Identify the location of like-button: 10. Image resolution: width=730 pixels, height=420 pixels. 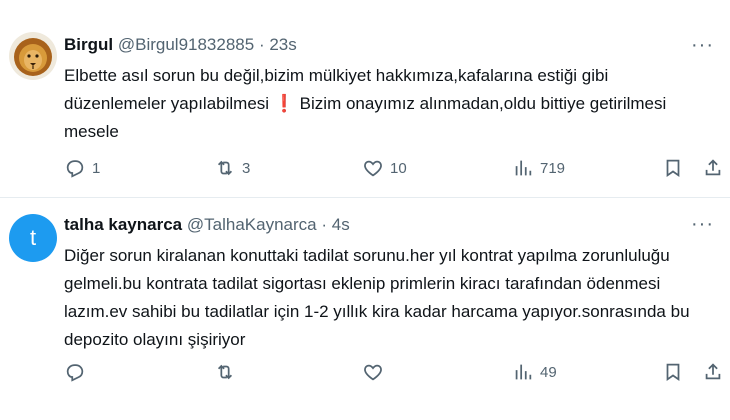
(384, 168).